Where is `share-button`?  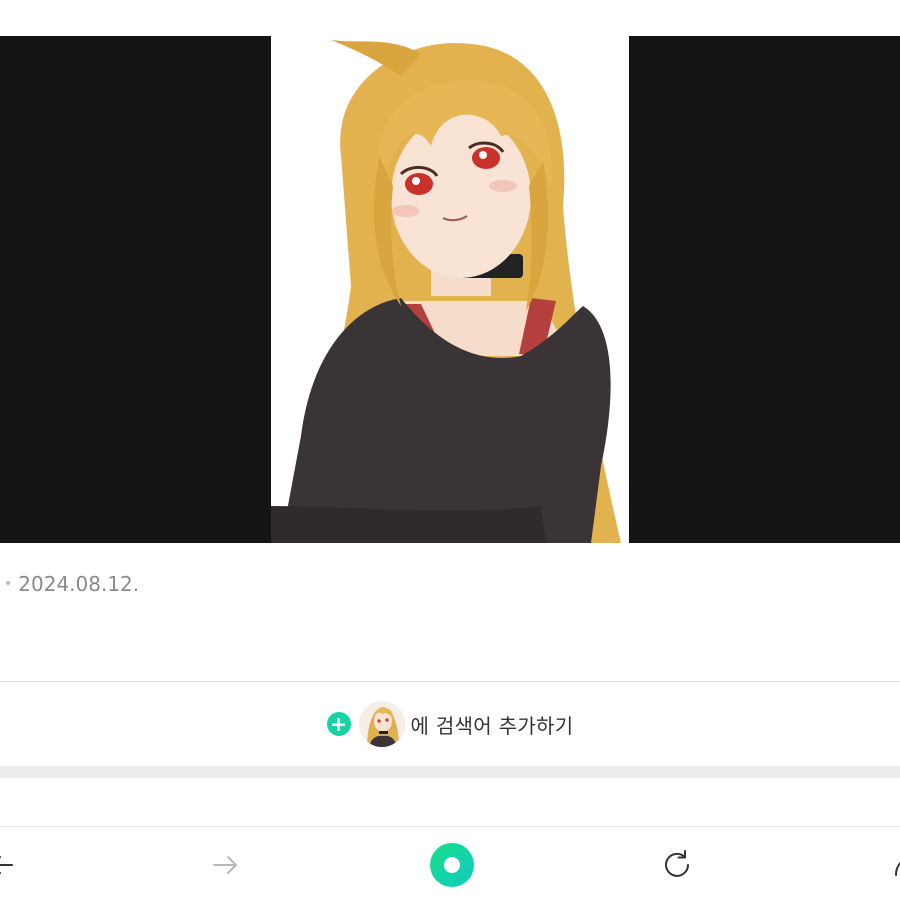 share-button is located at coordinates (887, 865).